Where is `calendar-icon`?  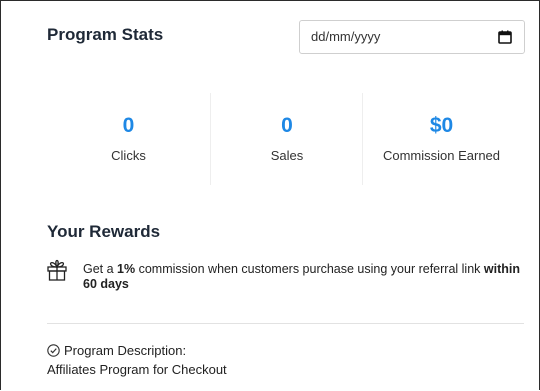 calendar-icon is located at coordinates (505, 37).